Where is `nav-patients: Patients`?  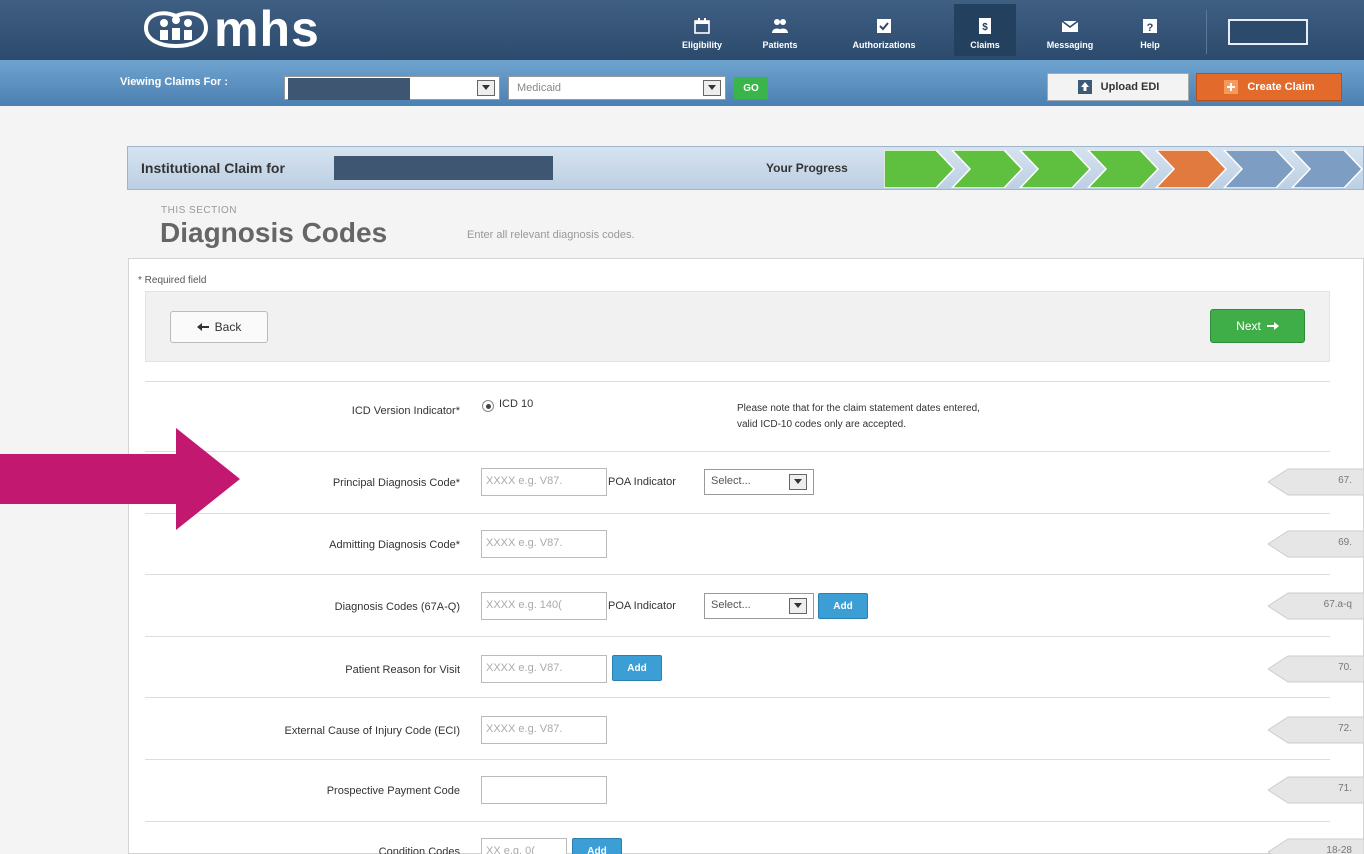 nav-patients: Patients is located at coordinates (780, 30).